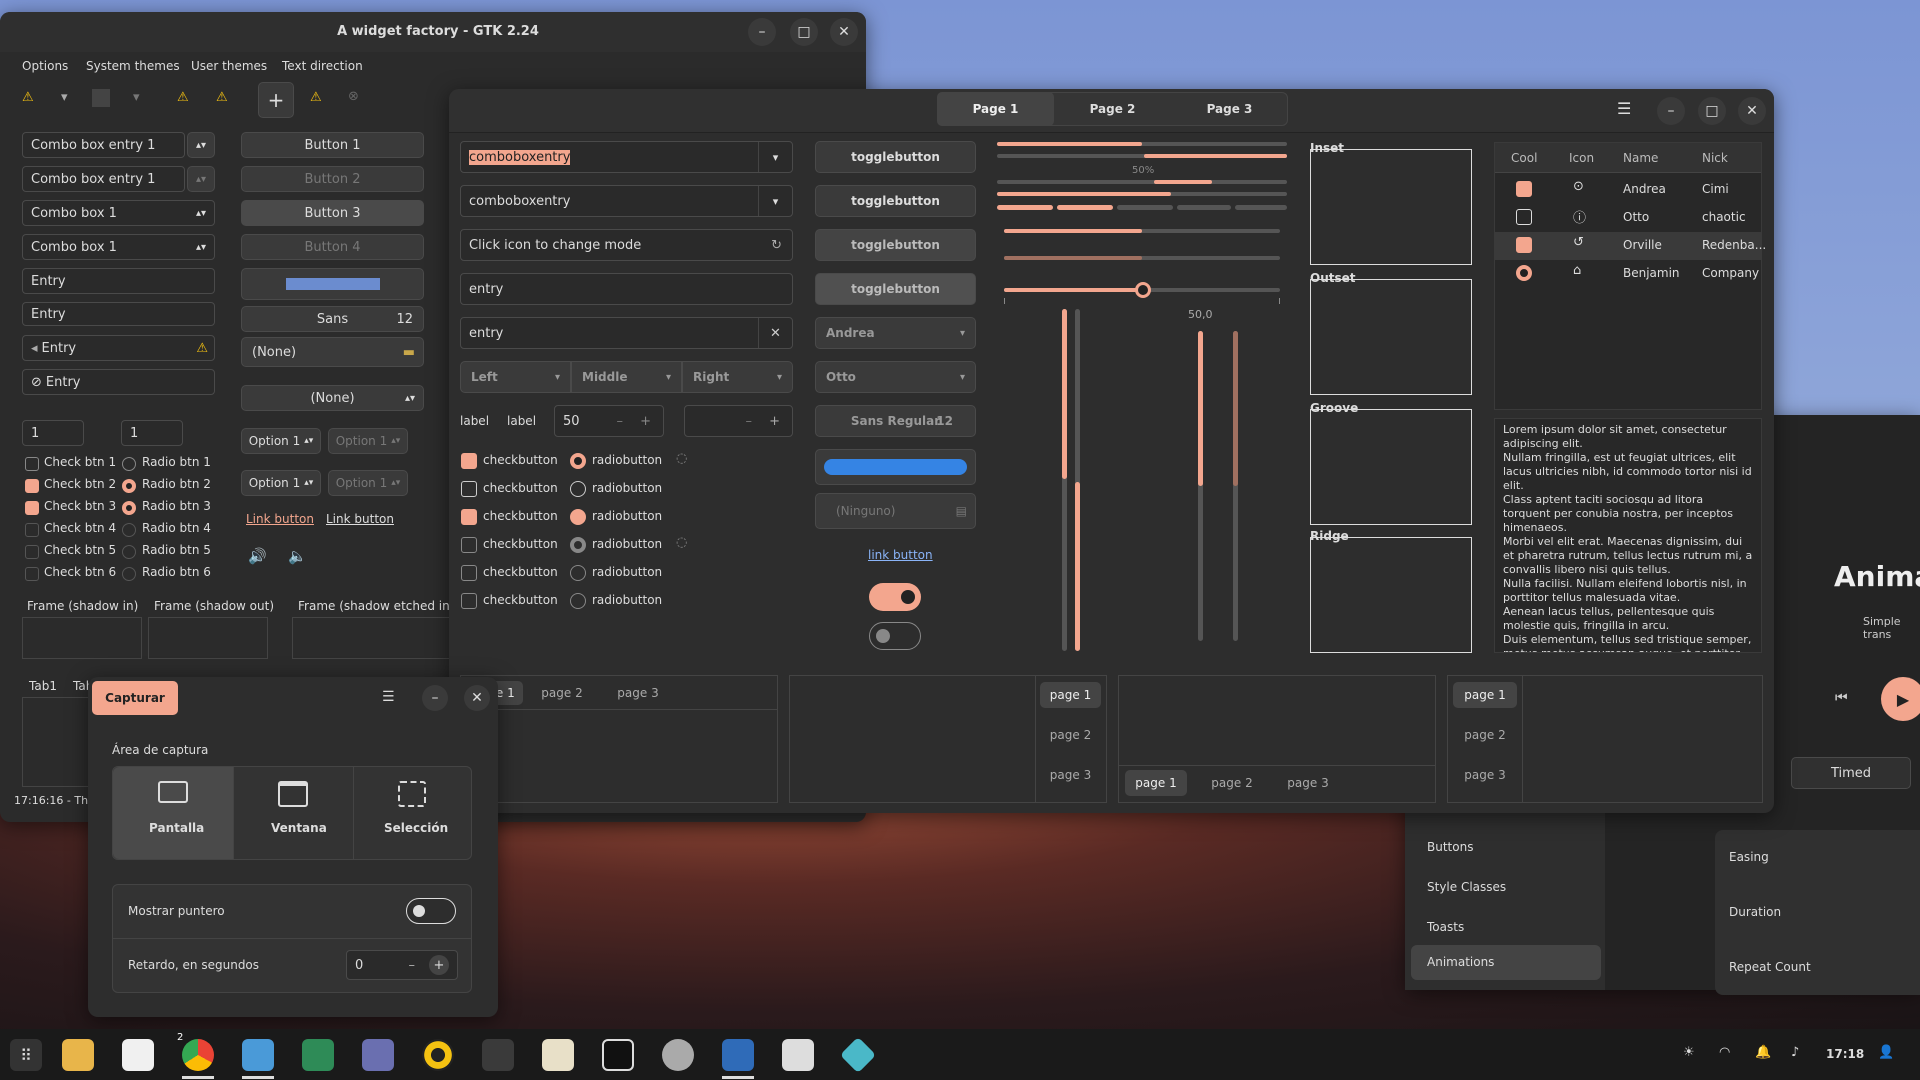 The width and height of the screenshot is (1920, 1080). I want to click on screenshot-icon, so click(258, 1055).